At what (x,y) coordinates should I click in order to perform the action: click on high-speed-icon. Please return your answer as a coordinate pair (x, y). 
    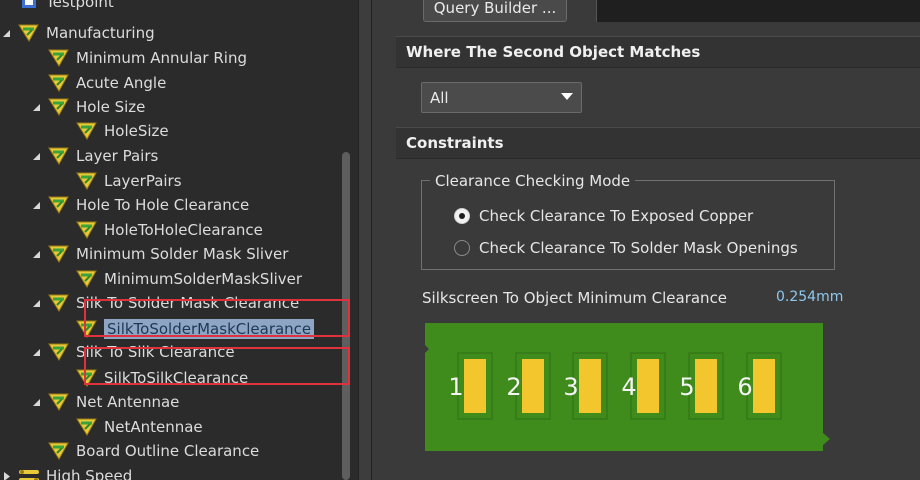
    Looking at the image, I should click on (29, 473).